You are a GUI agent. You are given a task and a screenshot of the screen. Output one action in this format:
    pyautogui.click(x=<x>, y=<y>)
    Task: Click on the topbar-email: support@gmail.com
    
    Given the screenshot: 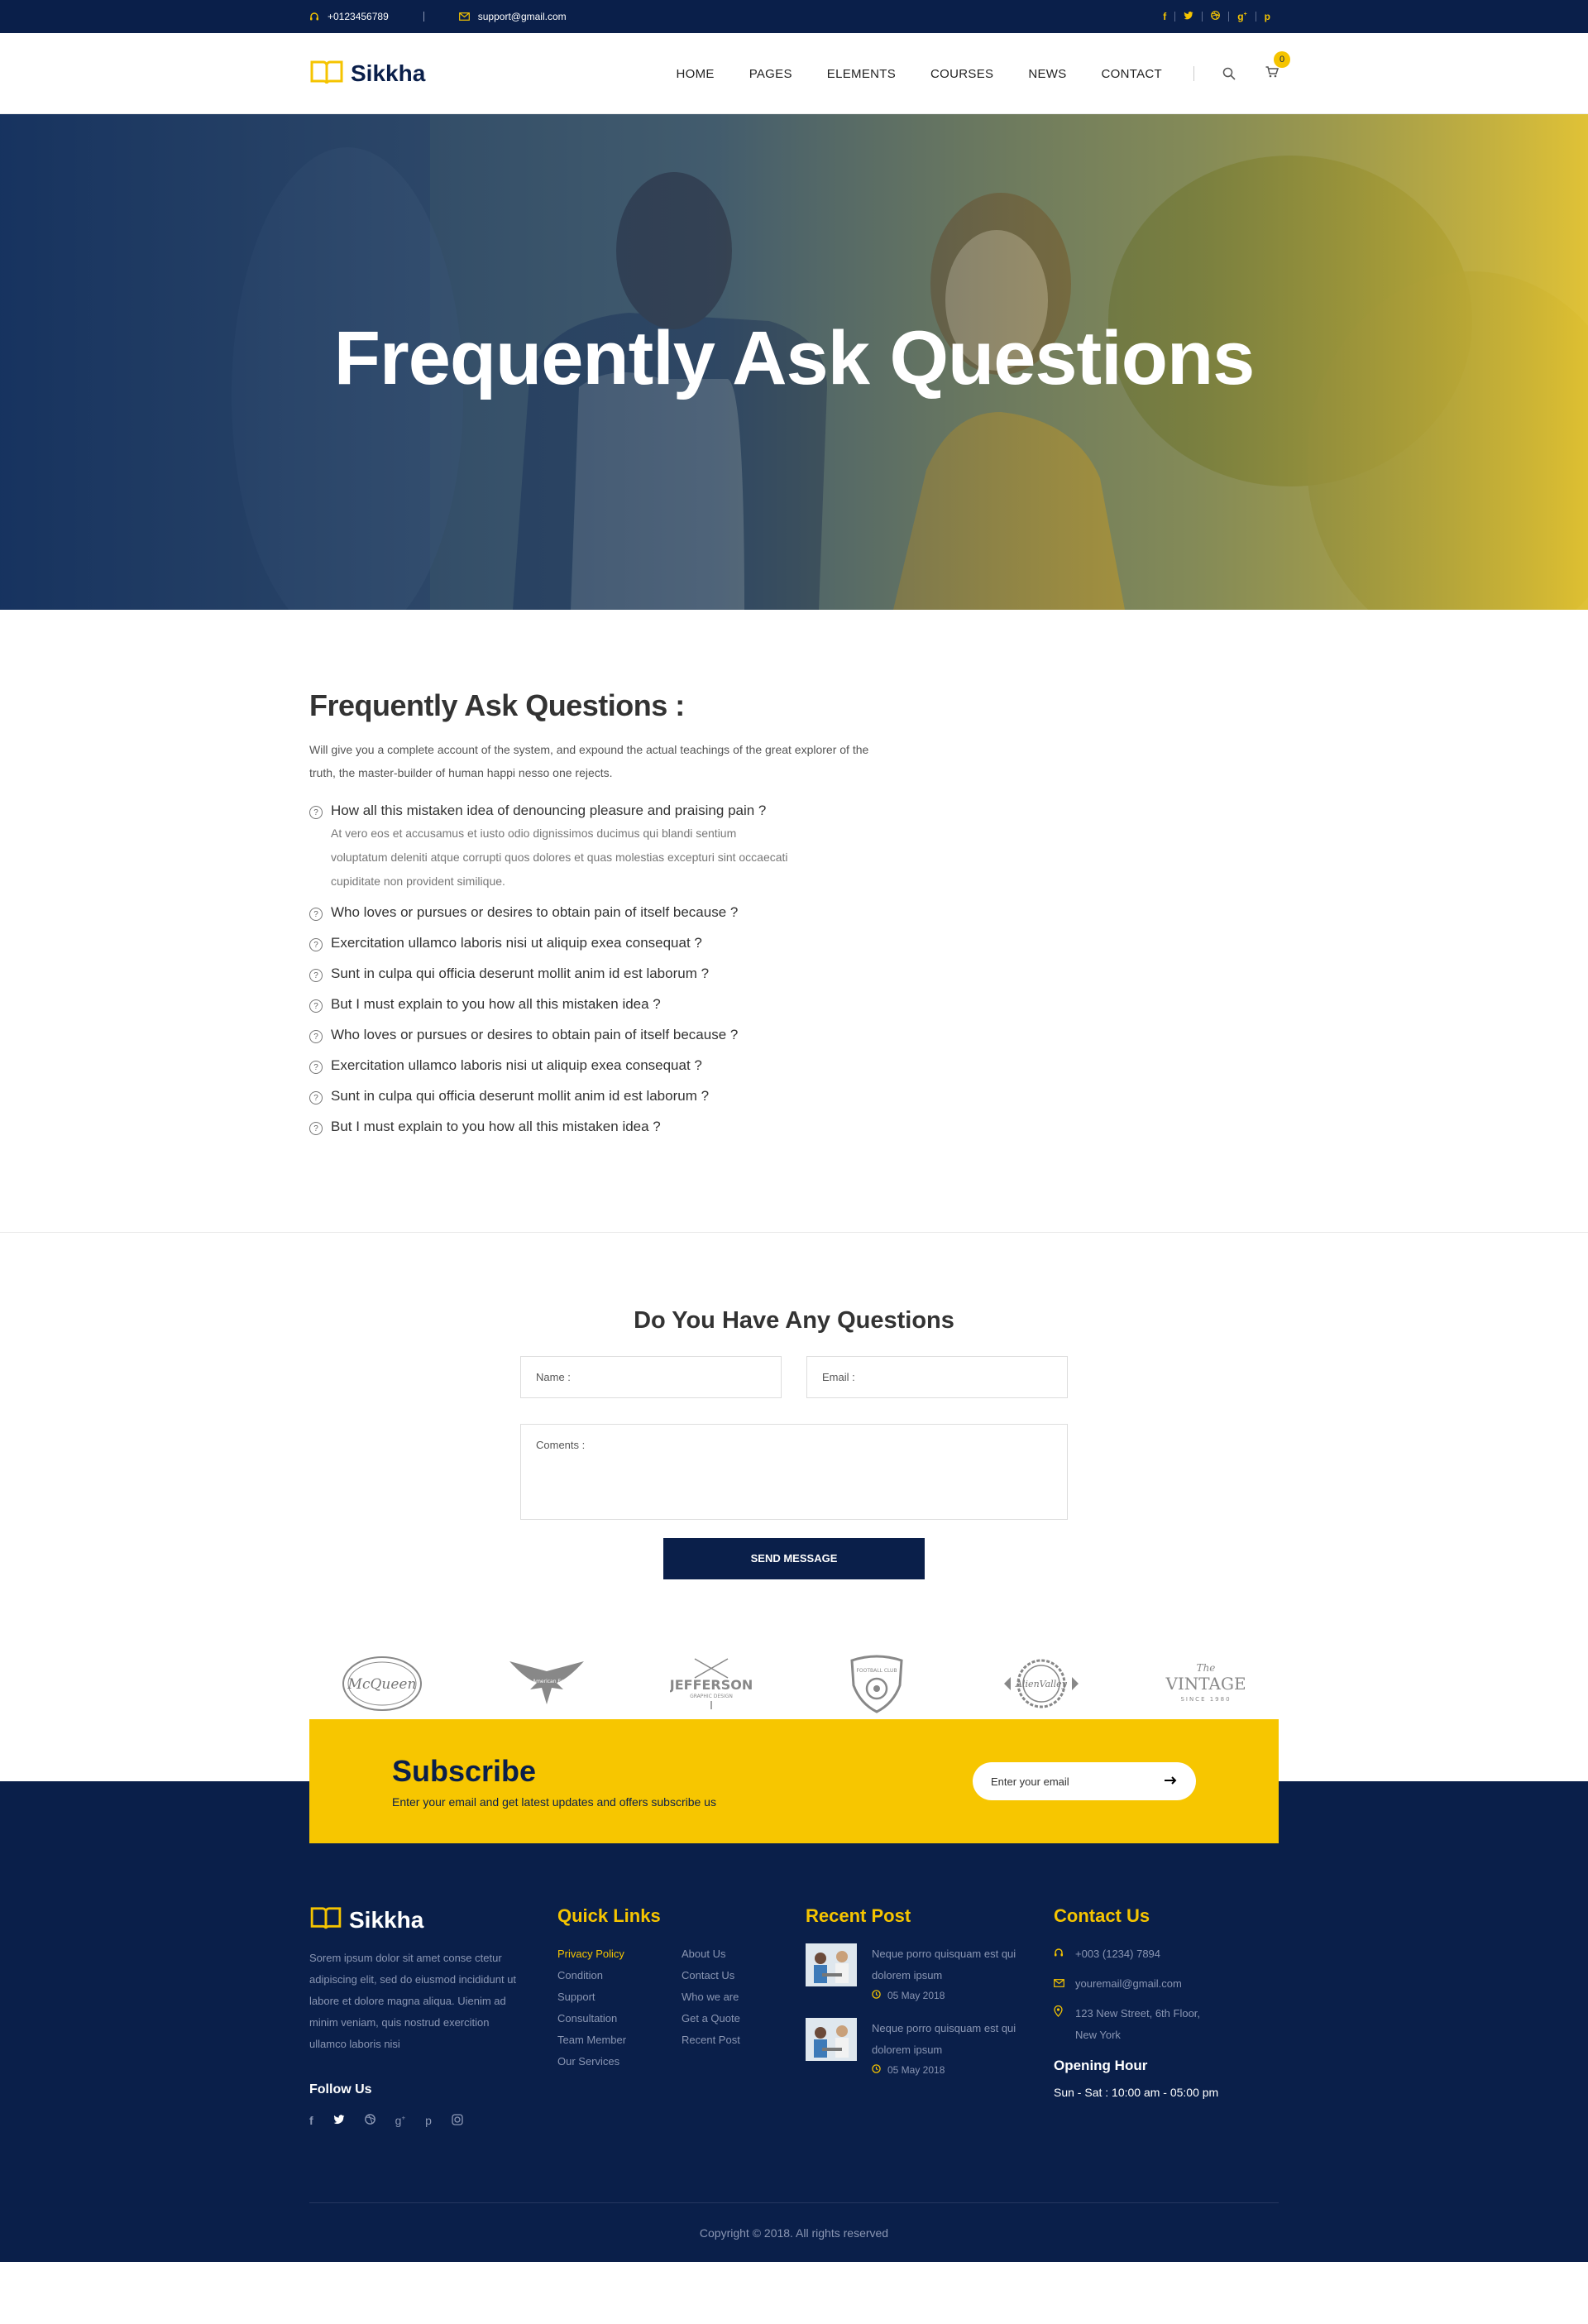 What is the action you would take?
    pyautogui.click(x=512, y=16)
    